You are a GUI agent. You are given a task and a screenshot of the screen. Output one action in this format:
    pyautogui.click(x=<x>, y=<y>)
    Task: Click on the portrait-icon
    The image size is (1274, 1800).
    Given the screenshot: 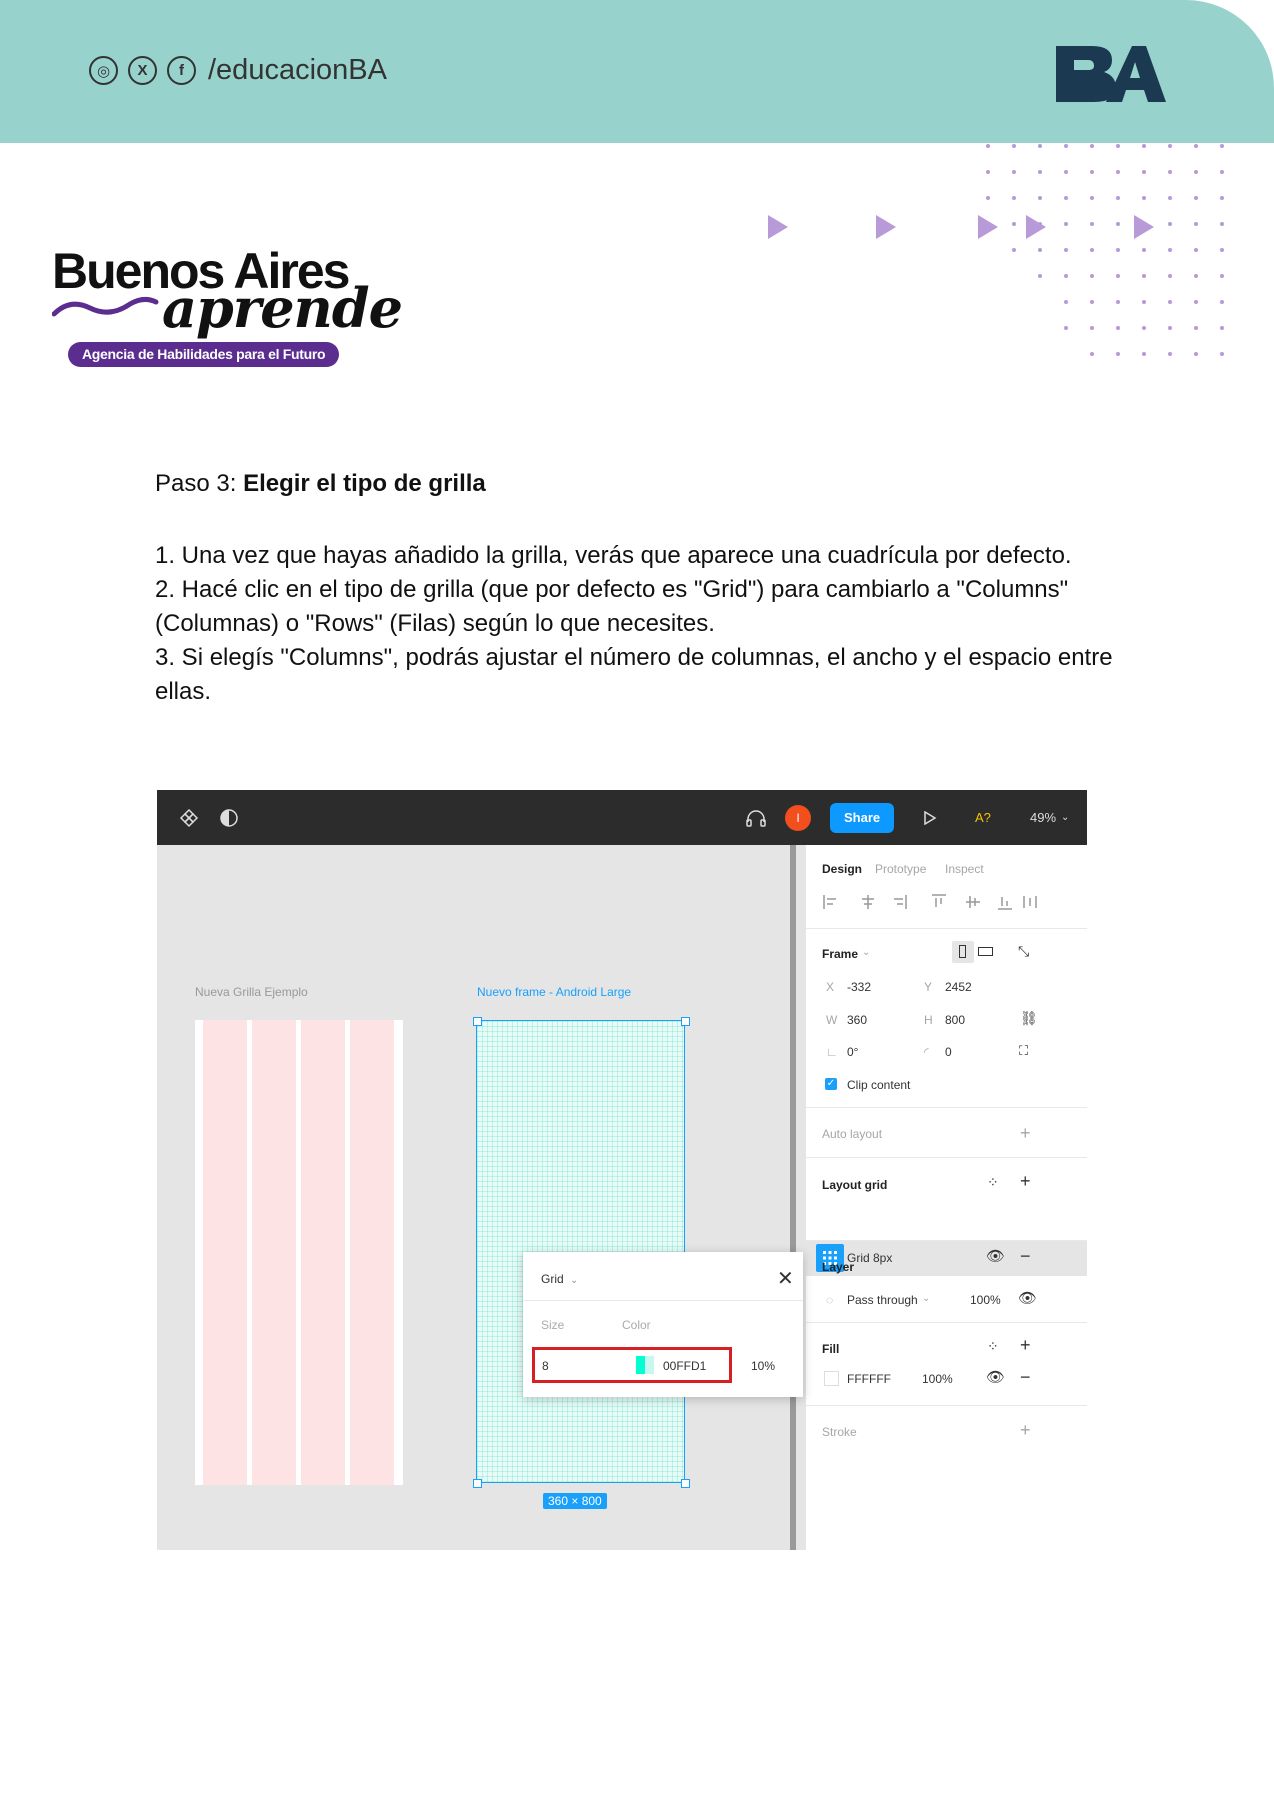 What is the action you would take?
    pyautogui.click(x=963, y=952)
    